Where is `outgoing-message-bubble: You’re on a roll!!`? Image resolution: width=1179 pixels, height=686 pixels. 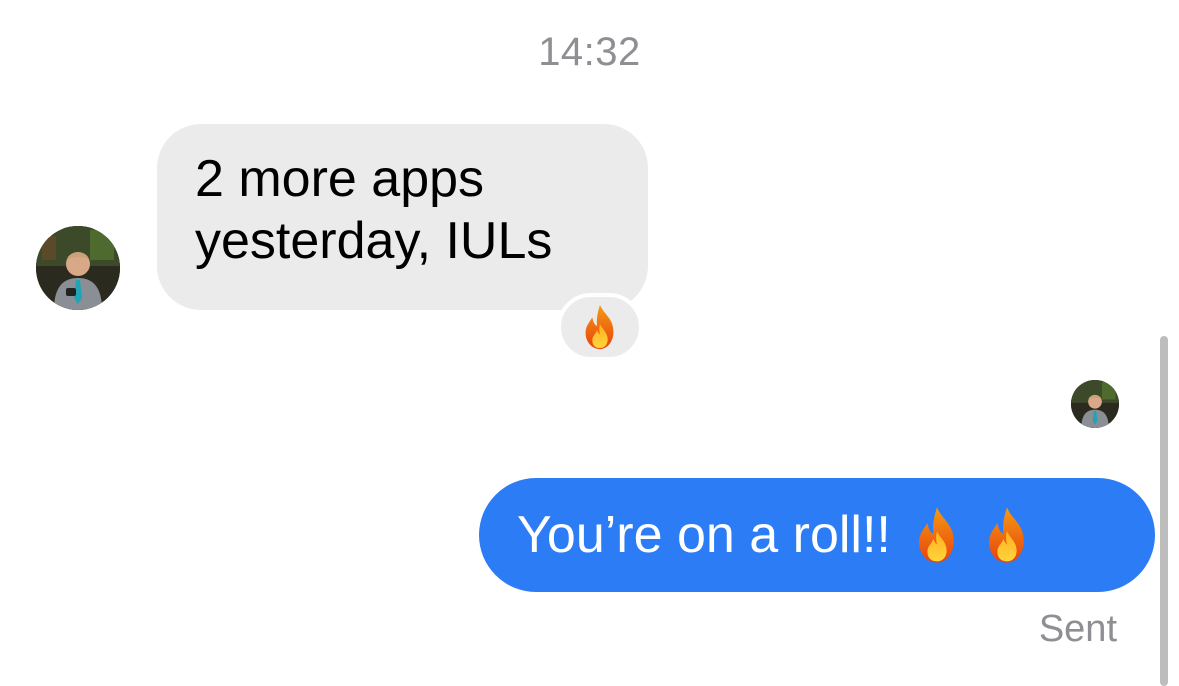
outgoing-message-bubble: You’re on a roll!! is located at coordinates (817, 535).